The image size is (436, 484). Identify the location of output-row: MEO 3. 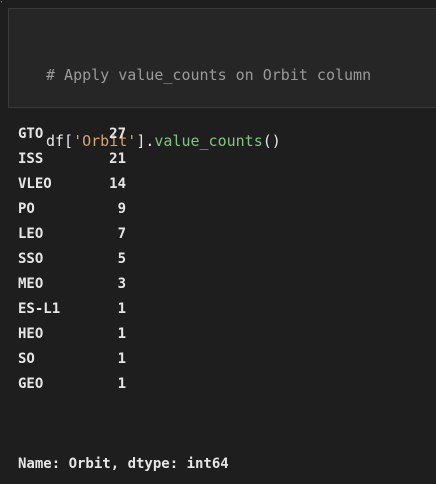
(72, 284).